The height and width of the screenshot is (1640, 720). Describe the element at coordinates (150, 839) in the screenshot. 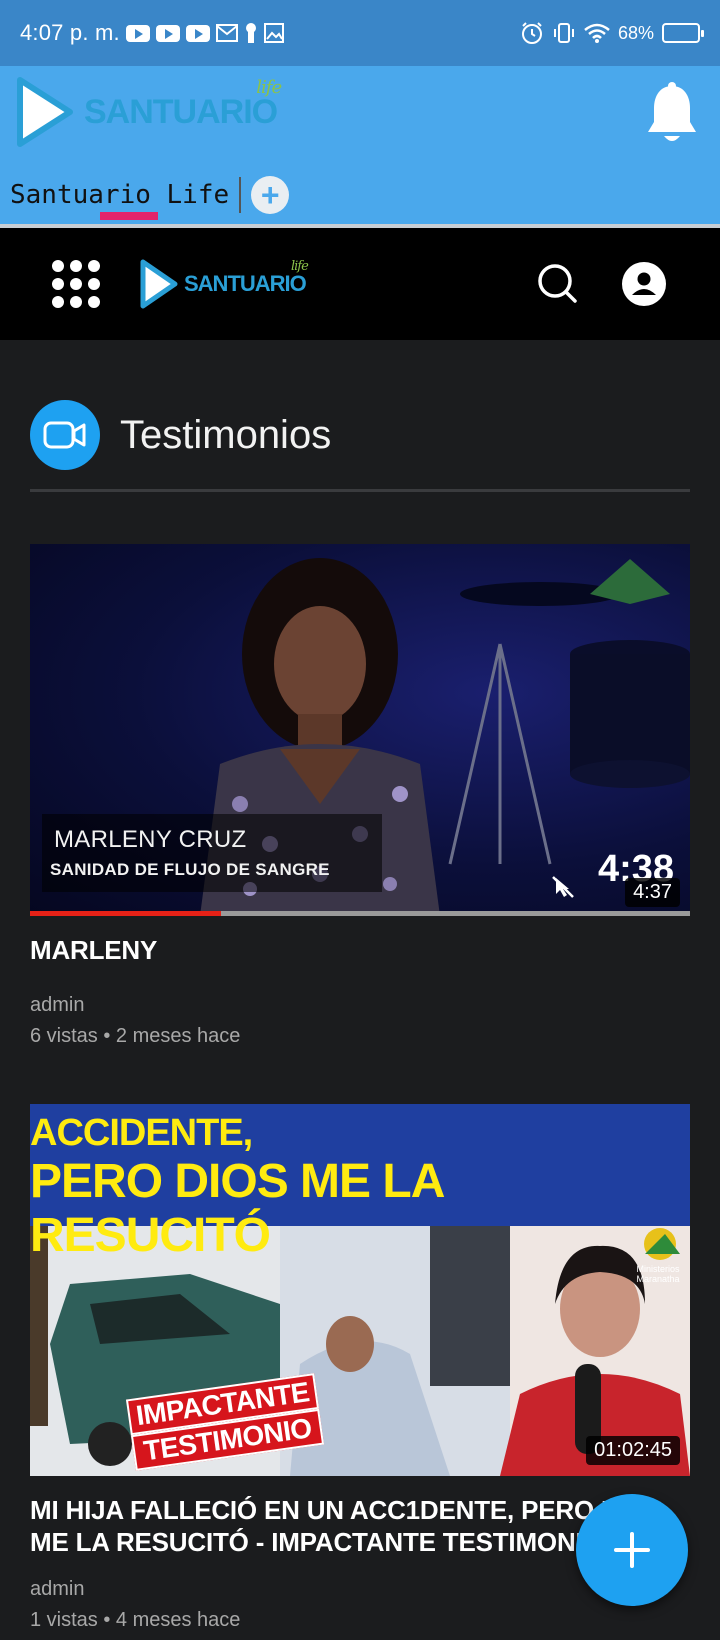

I see `thumbnail-name: MARLENY CRUZ` at that location.